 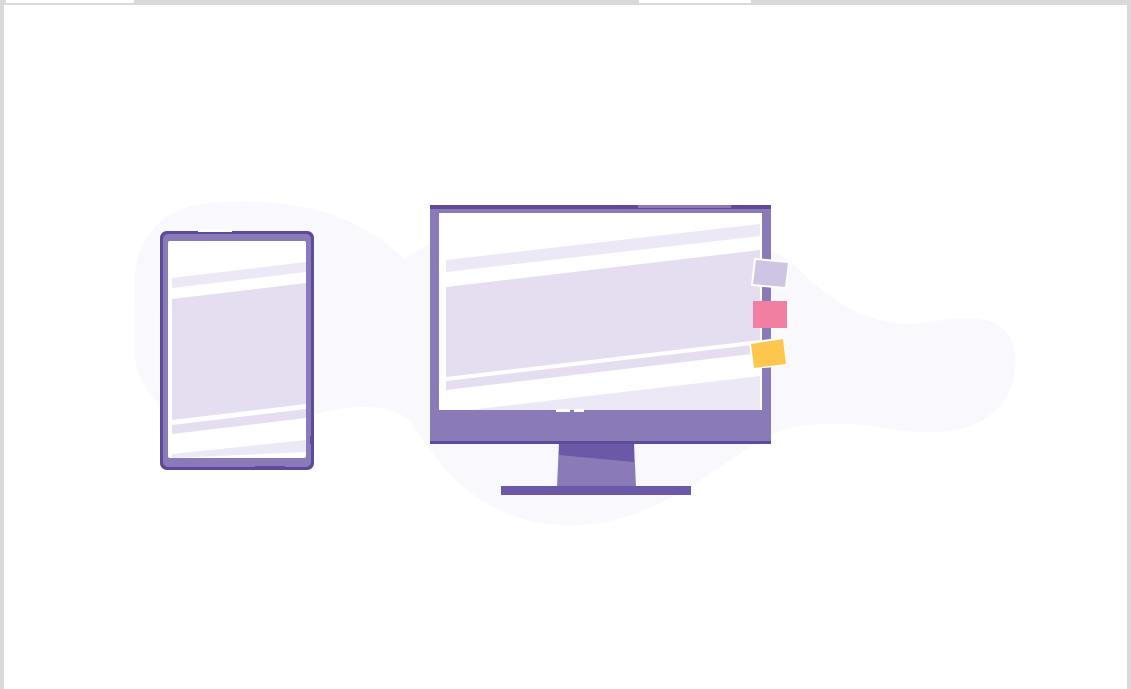 I want to click on sticky-note-yellow-fill, so click(x=768, y=353).